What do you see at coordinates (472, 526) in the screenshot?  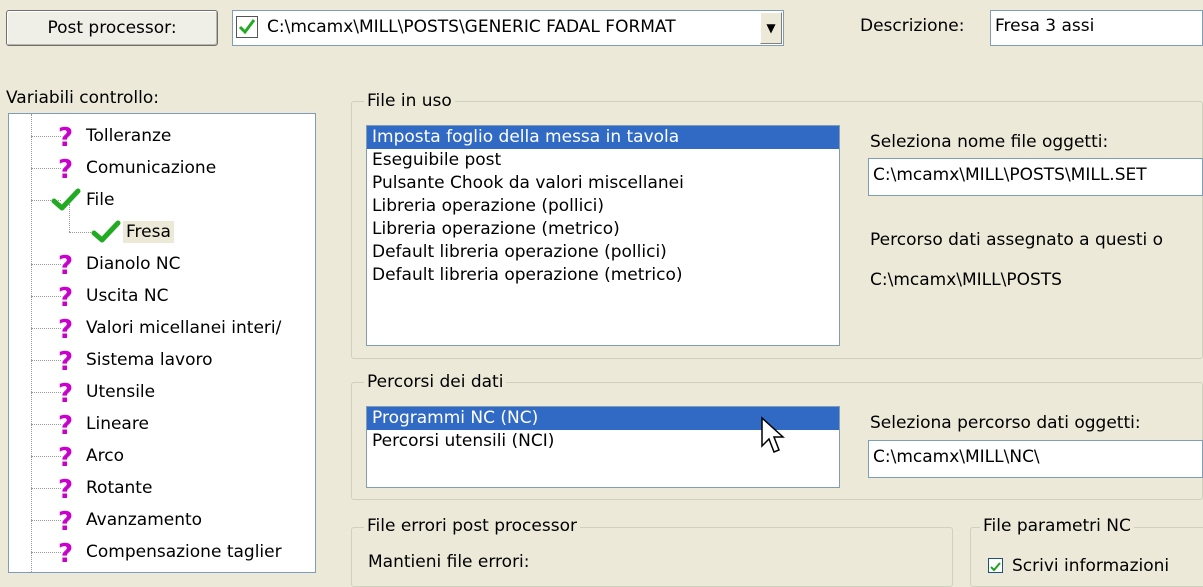 I see `error-file-title: File errori post processor` at bounding box center [472, 526].